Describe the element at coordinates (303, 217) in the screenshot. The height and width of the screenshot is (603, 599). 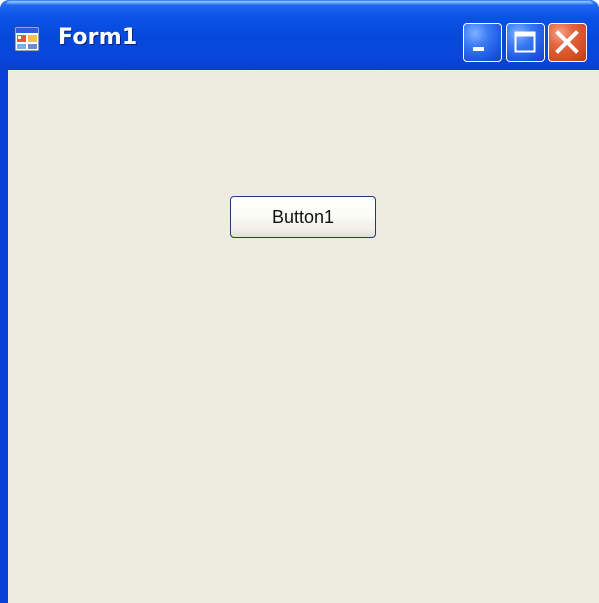
I see `button1: Button1` at that location.